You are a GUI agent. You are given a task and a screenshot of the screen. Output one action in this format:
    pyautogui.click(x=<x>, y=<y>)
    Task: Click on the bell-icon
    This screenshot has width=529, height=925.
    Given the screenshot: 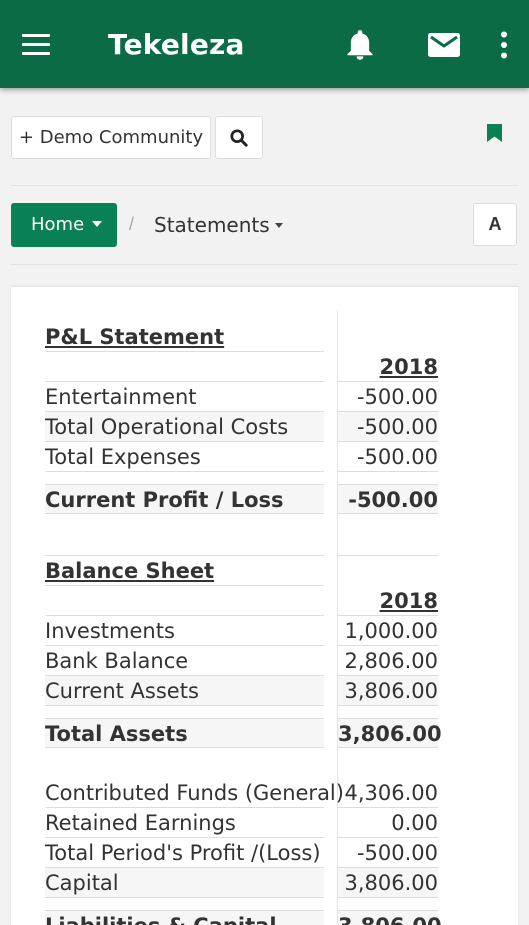 What is the action you would take?
    pyautogui.click(x=360, y=45)
    